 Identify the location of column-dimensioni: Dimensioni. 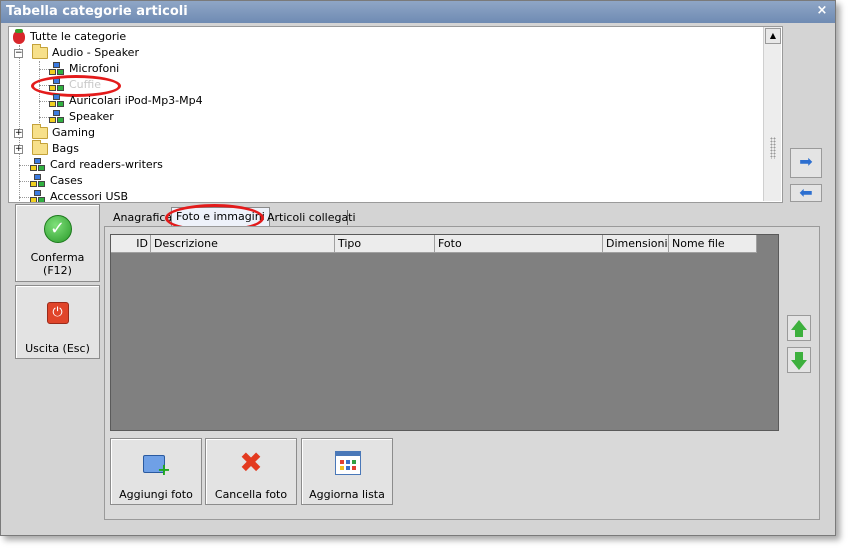
(636, 244).